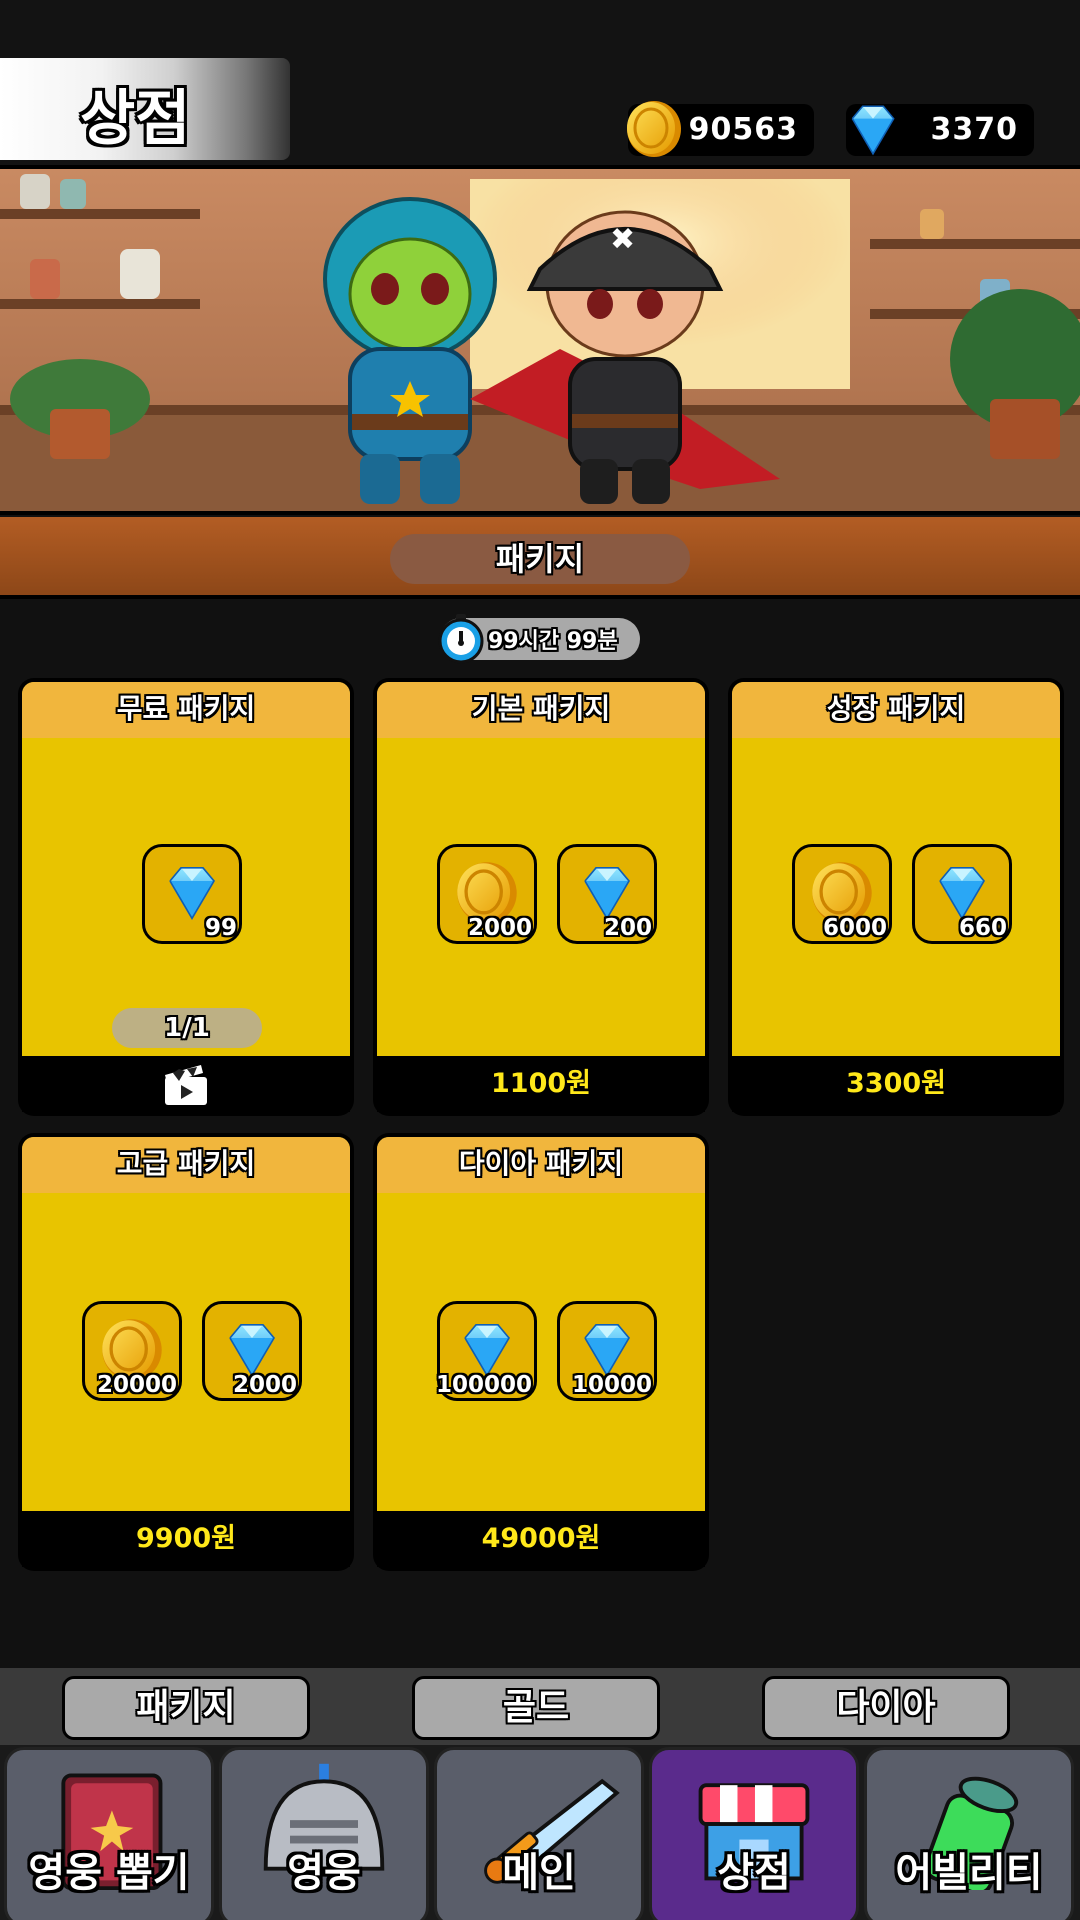 This screenshot has width=1080, height=1920. I want to click on nav-hero: 영웅, so click(324, 1833).